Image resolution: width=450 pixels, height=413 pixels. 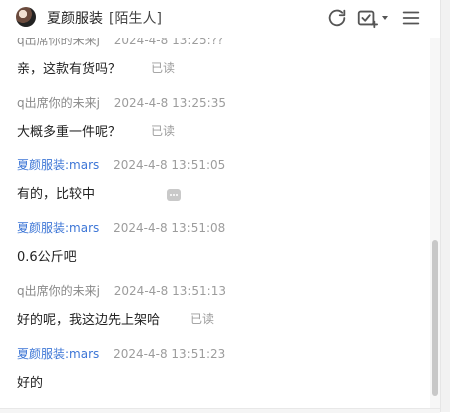 What do you see at coordinates (217, 381) in the screenshot?
I see `message-body: 好的` at bounding box center [217, 381].